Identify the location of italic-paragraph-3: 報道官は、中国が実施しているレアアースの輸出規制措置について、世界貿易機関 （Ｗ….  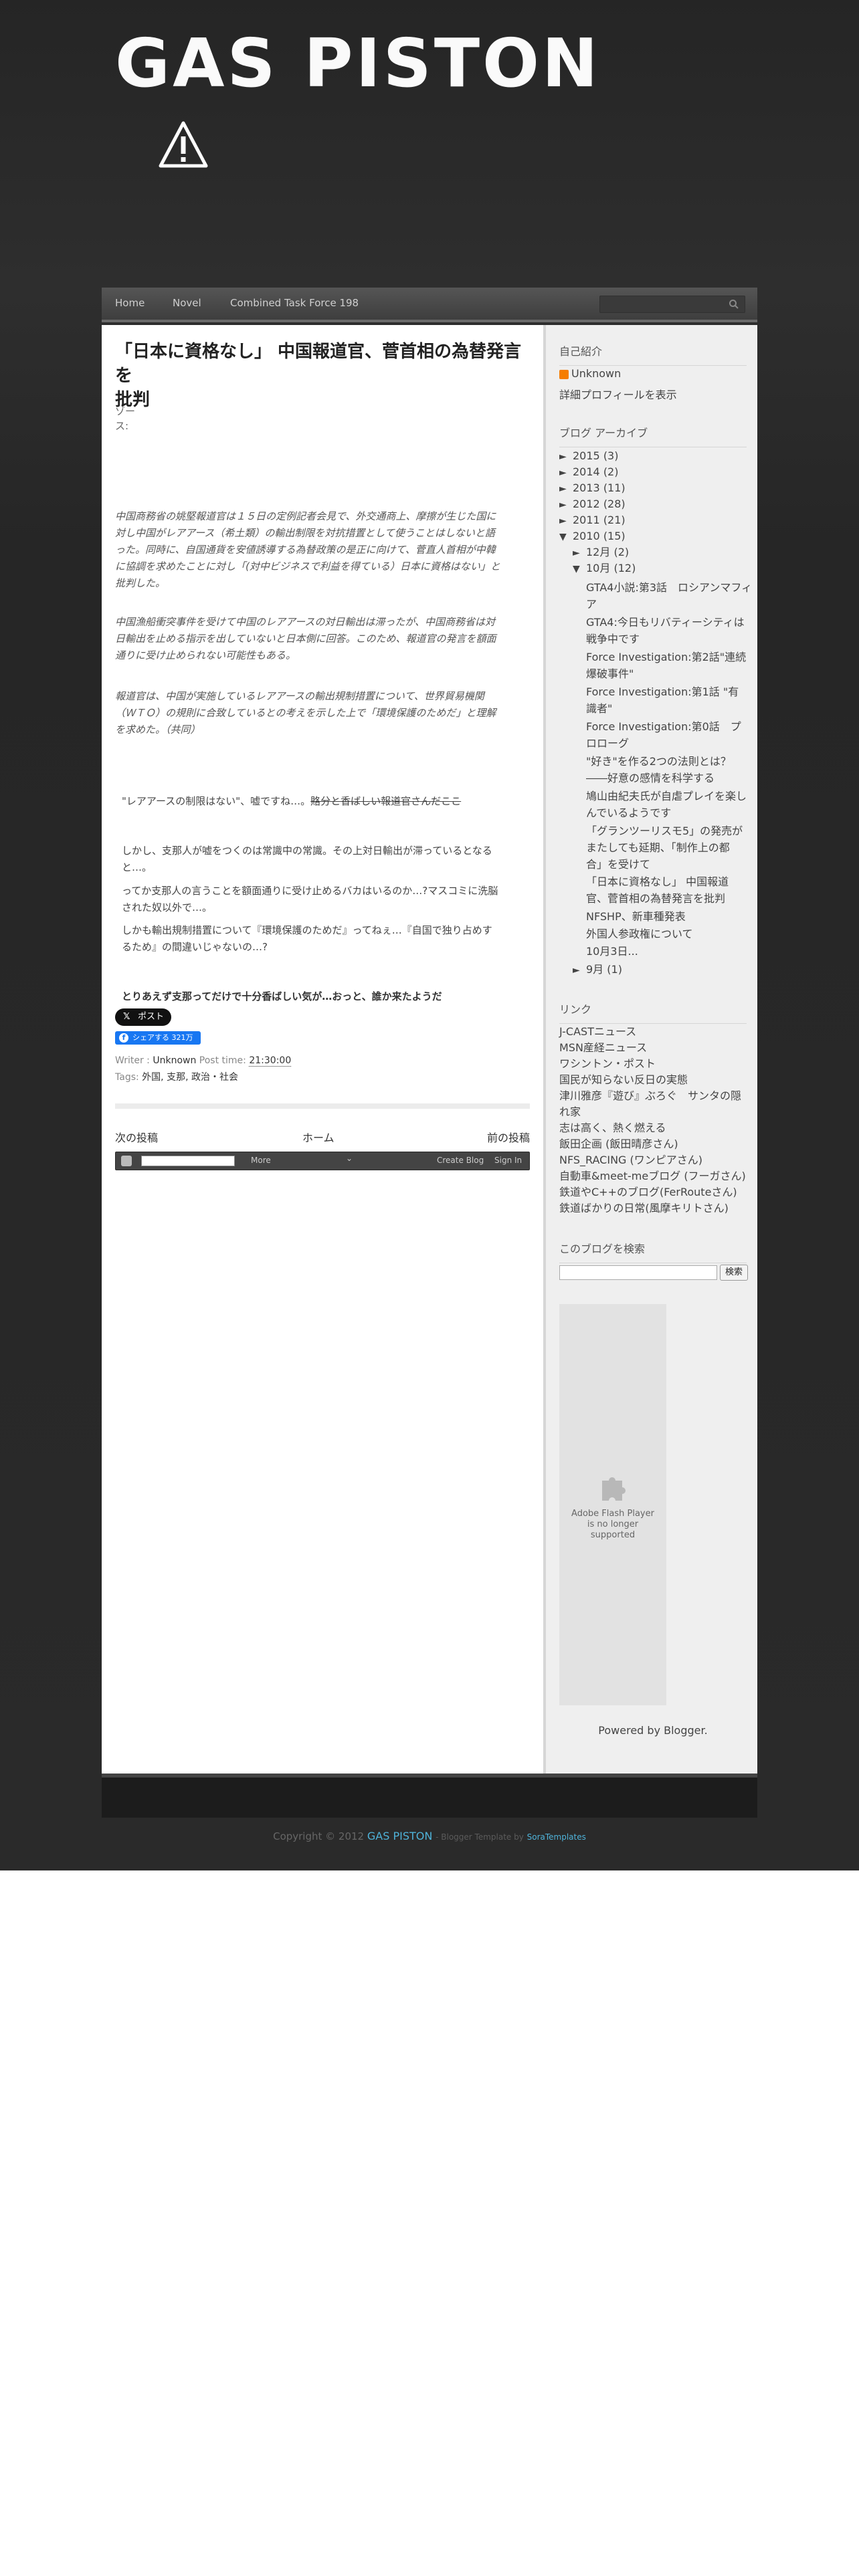
(322, 713).